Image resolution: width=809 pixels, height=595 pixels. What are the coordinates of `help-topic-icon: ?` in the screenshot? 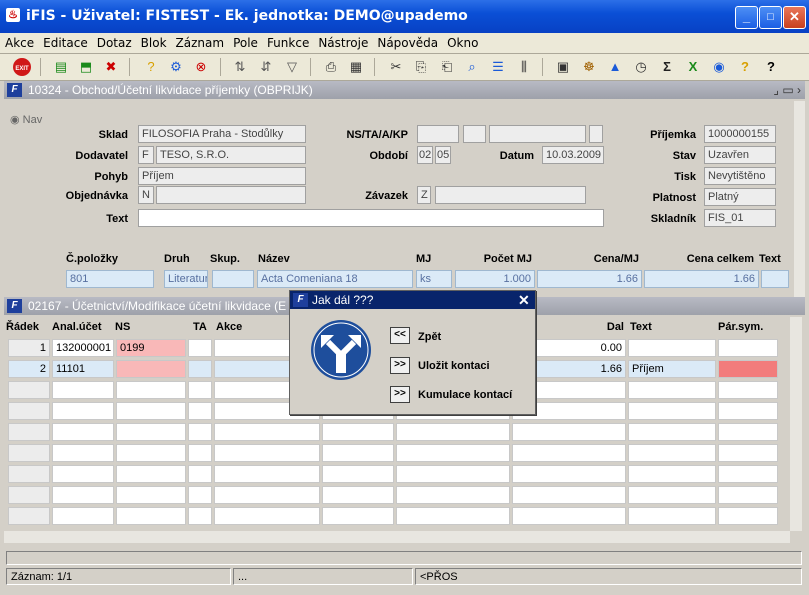 It's located at (745, 67).